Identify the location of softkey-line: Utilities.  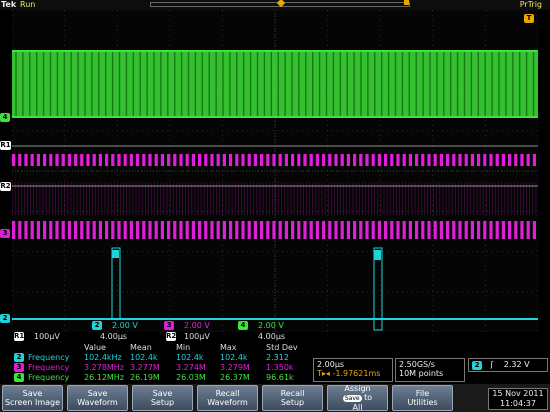
(422, 402).